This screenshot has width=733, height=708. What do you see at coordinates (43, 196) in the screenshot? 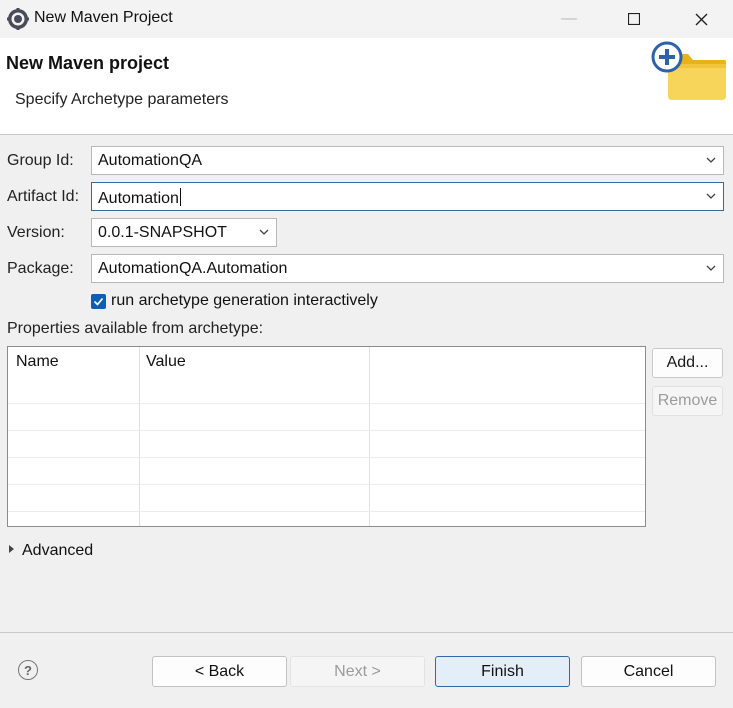
I see `artifact-id-label: Artifact Id:` at bounding box center [43, 196].